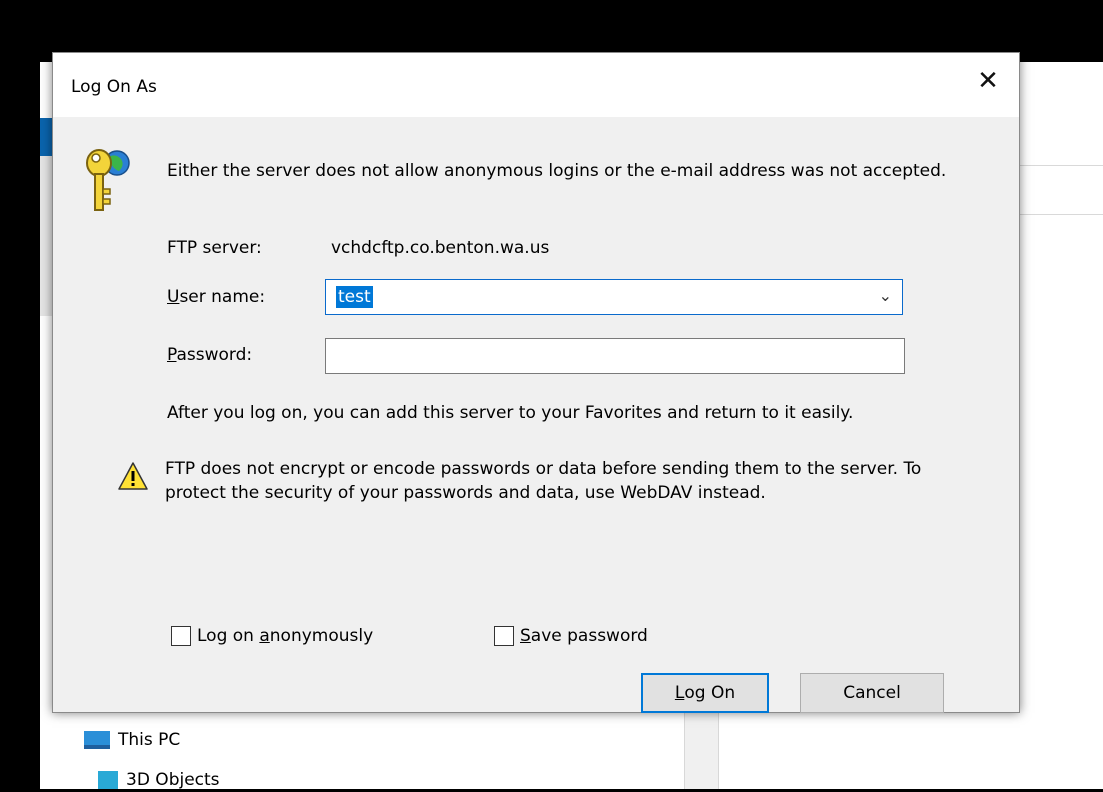  What do you see at coordinates (354, 297) in the screenshot?
I see `username-value: test` at bounding box center [354, 297].